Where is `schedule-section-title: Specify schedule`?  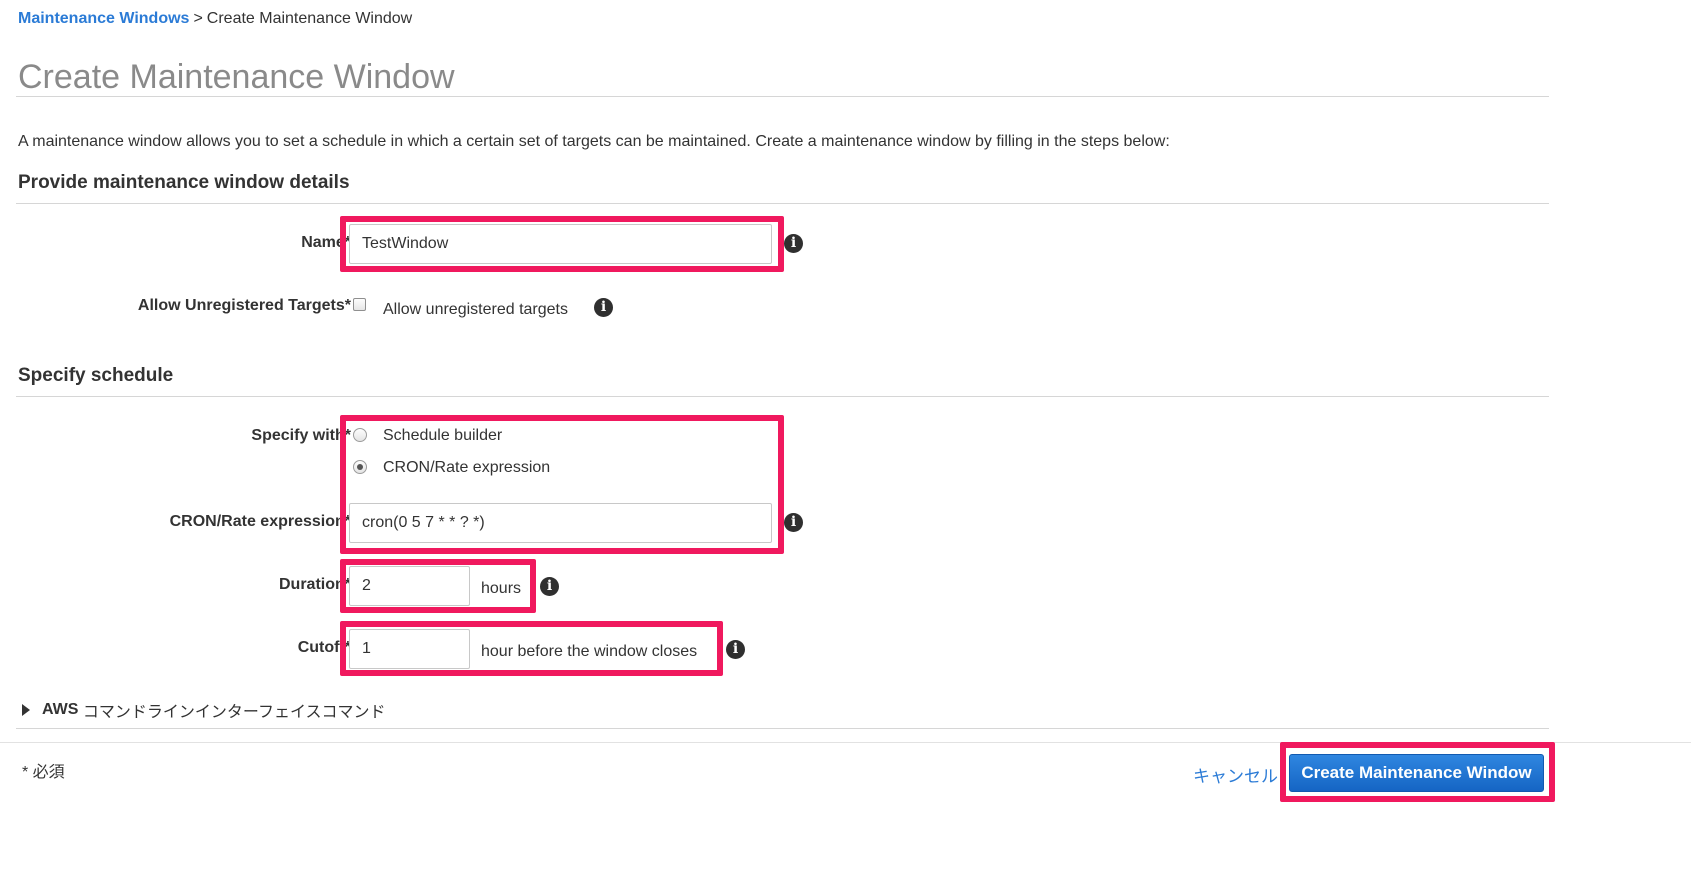 schedule-section-title: Specify schedule is located at coordinates (96, 375).